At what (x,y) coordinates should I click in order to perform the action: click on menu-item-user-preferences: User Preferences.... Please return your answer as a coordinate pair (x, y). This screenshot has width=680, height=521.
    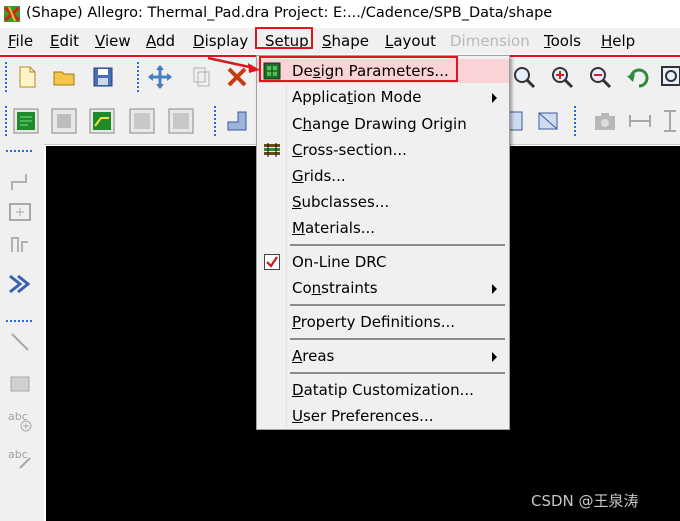
    Looking at the image, I should click on (383, 416).